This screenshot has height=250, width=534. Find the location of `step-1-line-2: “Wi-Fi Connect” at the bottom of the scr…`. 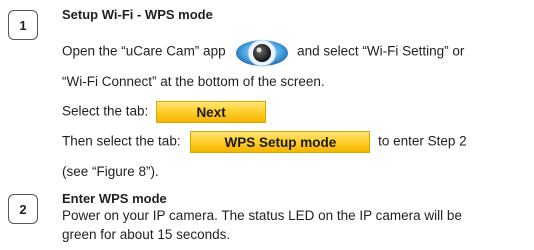

step-1-line-2: “Wi-Fi Connect” at the bottom of the scr… is located at coordinates (193, 81).